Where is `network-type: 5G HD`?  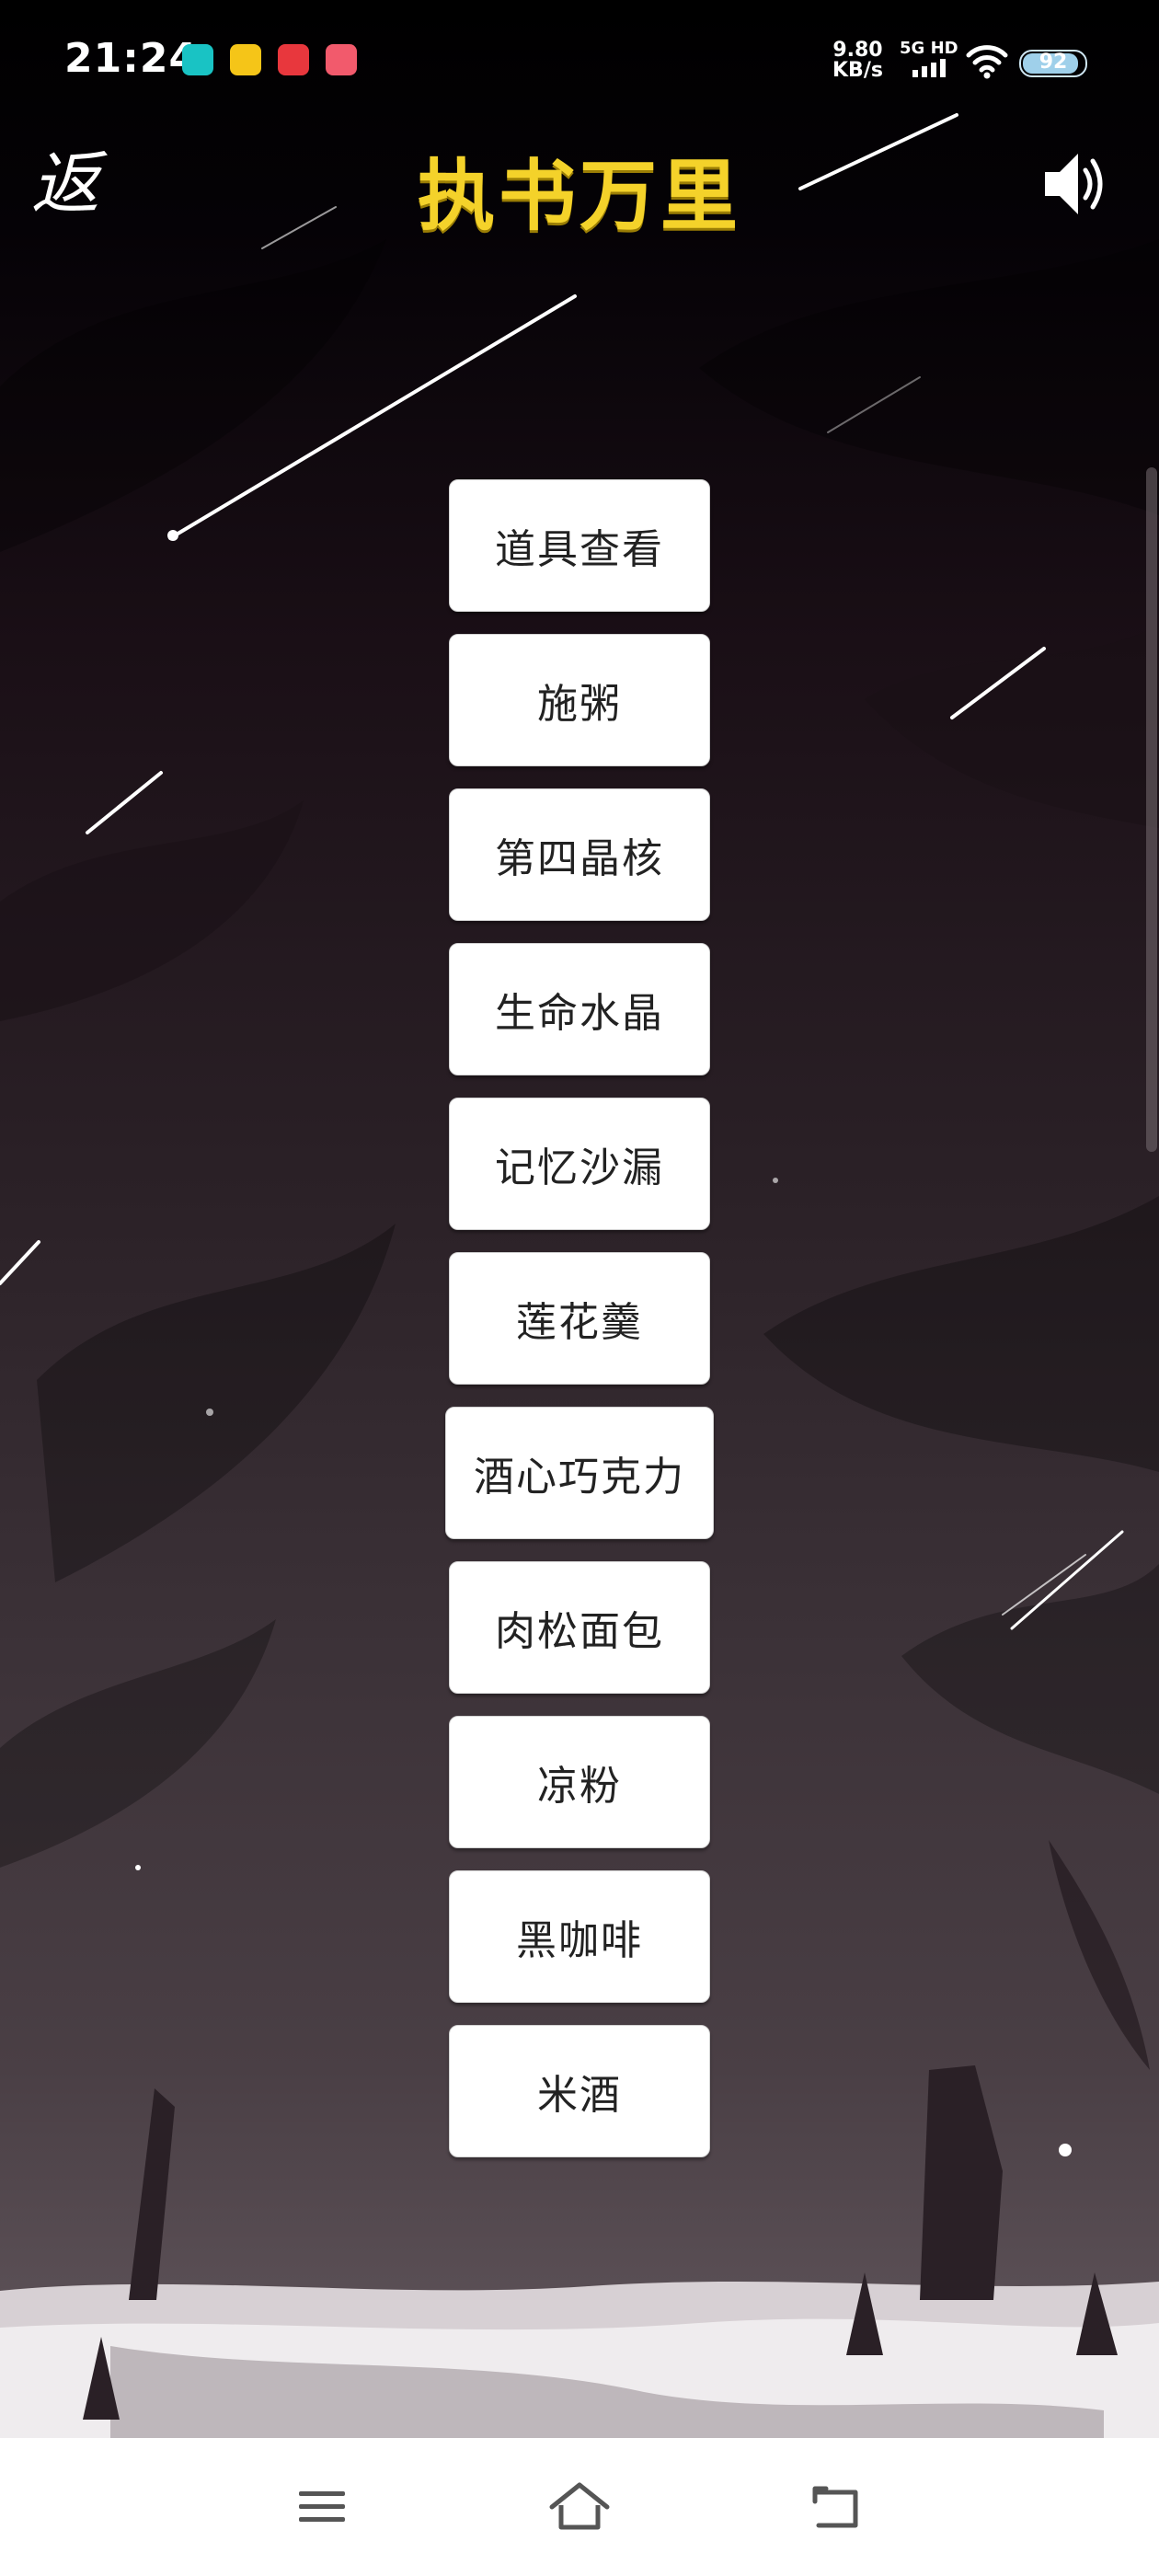 network-type: 5G HD is located at coordinates (929, 48).